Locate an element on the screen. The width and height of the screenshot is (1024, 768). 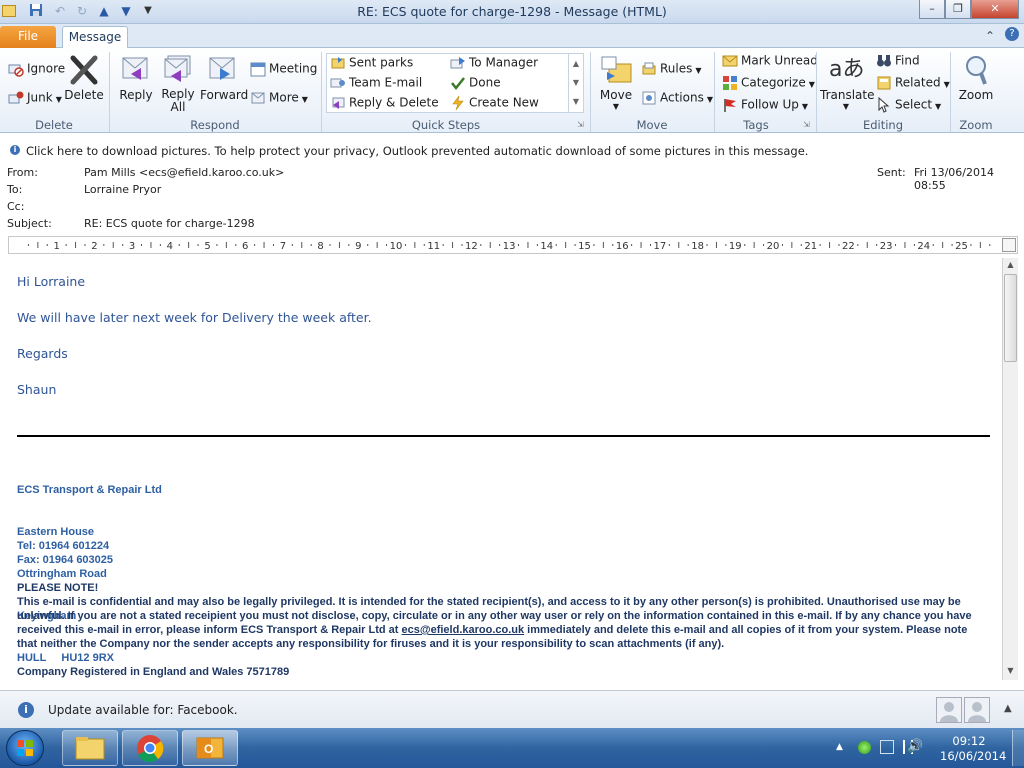
flag-icon is located at coordinates (730, 105).